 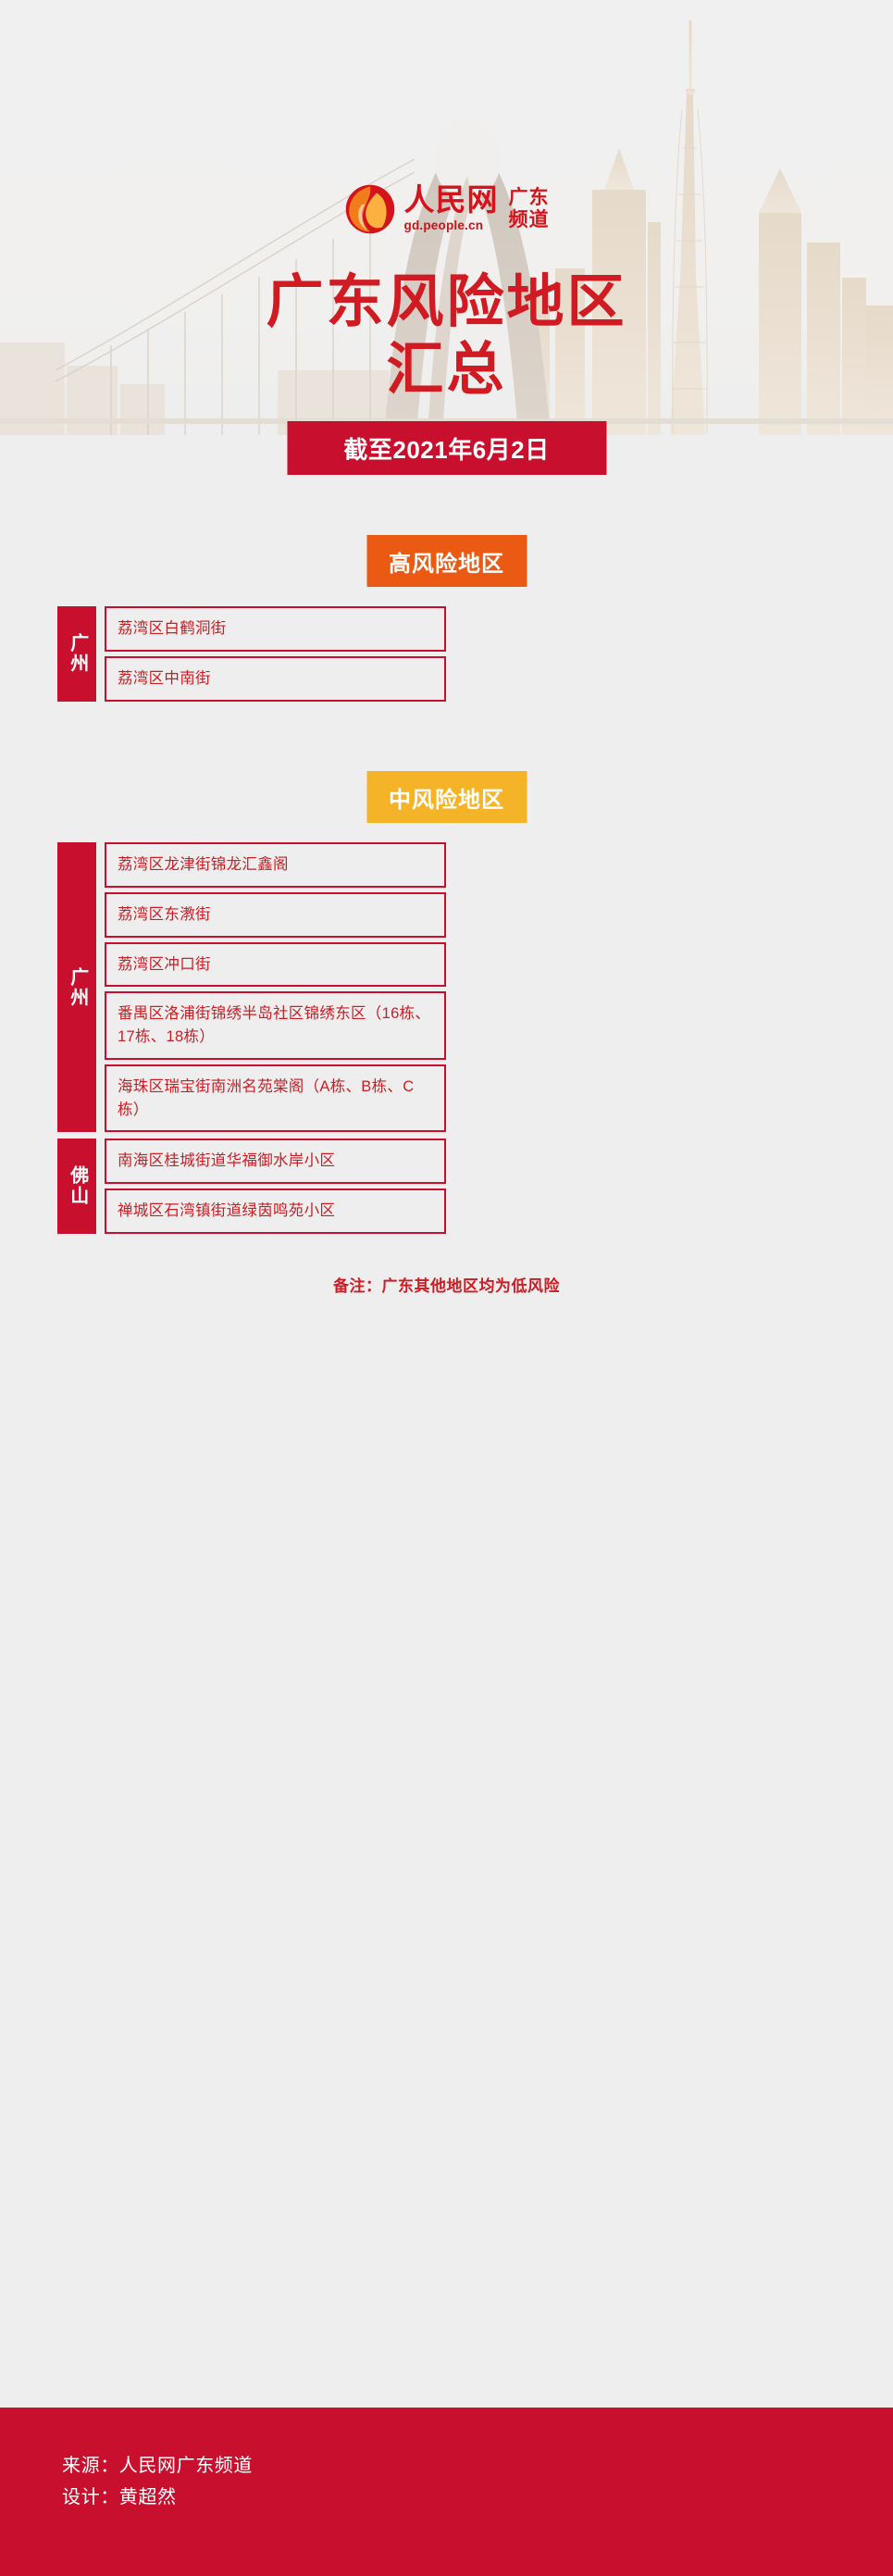 I want to click on section-header-medium-risk: 中风险地区, so click(x=446, y=797).